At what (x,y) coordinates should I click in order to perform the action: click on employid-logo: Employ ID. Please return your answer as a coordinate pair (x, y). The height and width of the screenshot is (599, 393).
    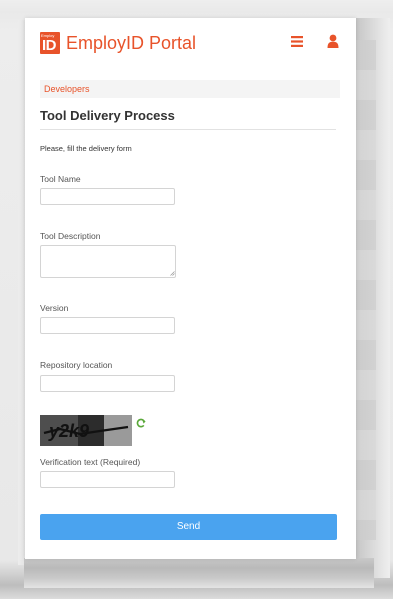
    Looking at the image, I should click on (50, 43).